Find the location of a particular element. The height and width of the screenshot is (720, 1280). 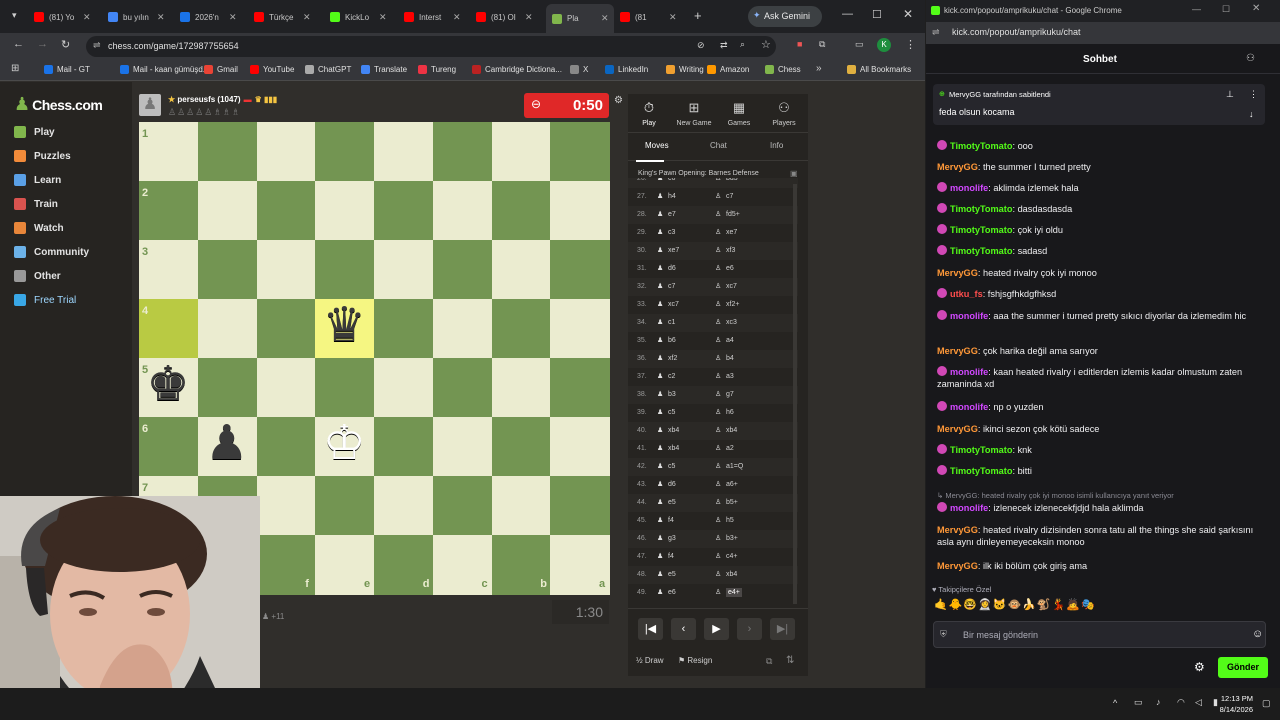

chat-message: utku_fs: fshjsgfhkdgfhksd is located at coordinates (1102, 294).